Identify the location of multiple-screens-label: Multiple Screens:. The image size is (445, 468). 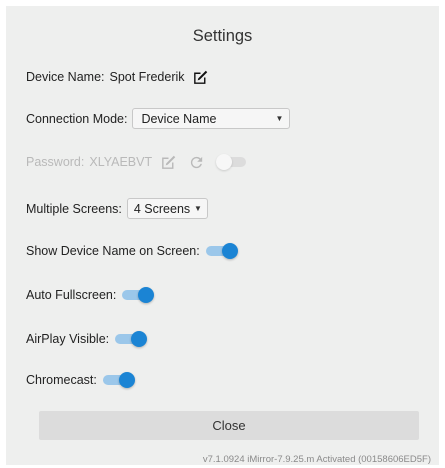
(74, 208).